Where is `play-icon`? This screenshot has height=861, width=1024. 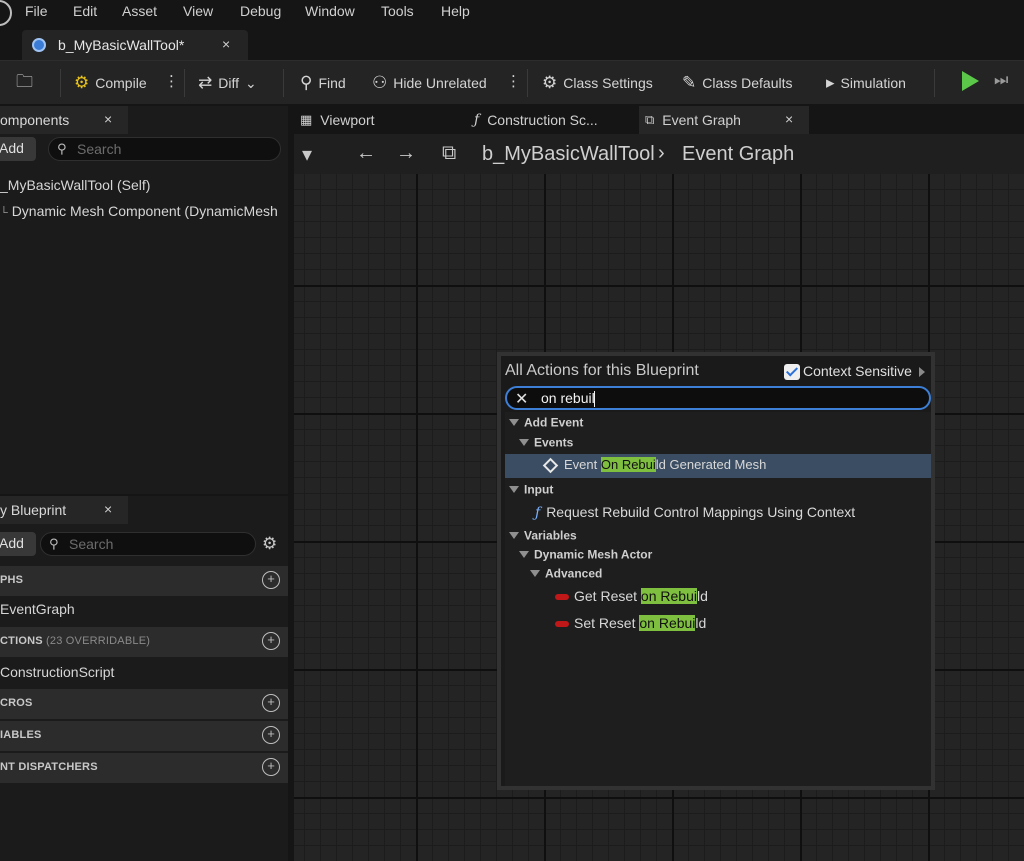 play-icon is located at coordinates (970, 81).